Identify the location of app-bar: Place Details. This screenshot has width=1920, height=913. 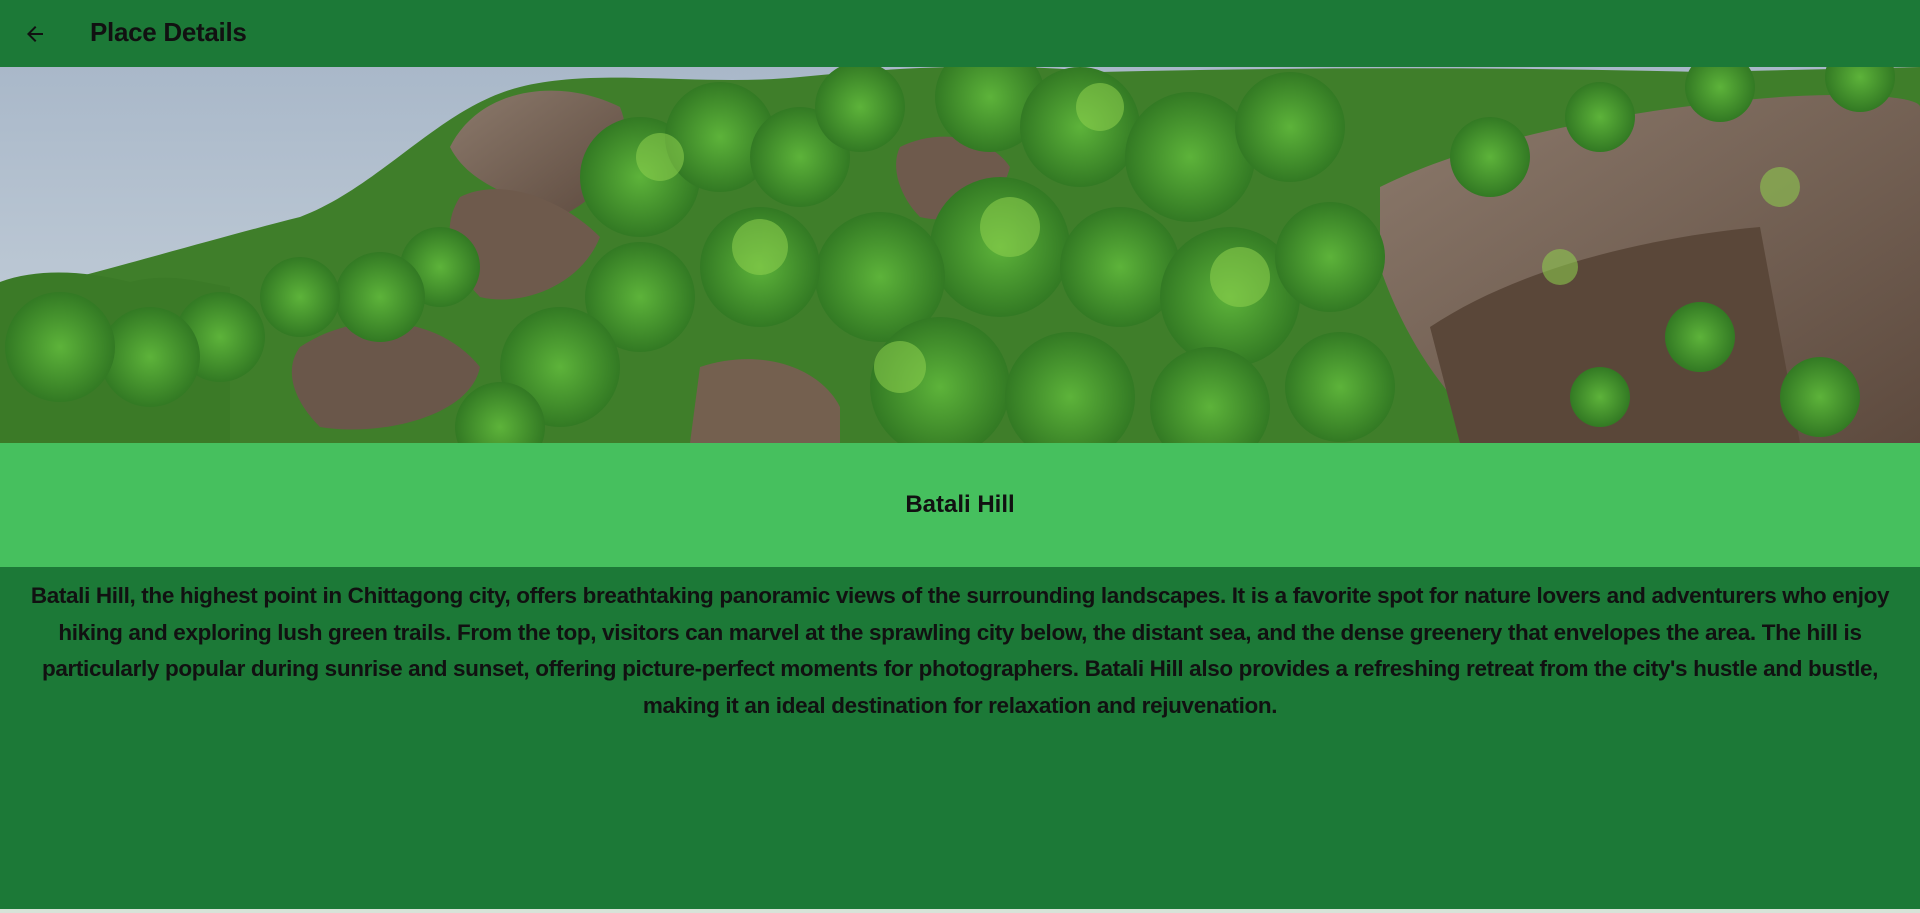
(960, 33).